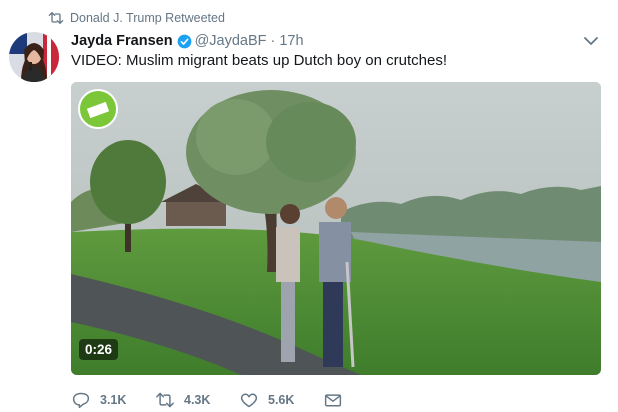 This screenshot has height=412, width=618. What do you see at coordinates (99, 349) in the screenshot?
I see `video-duration: 0:26` at bounding box center [99, 349].